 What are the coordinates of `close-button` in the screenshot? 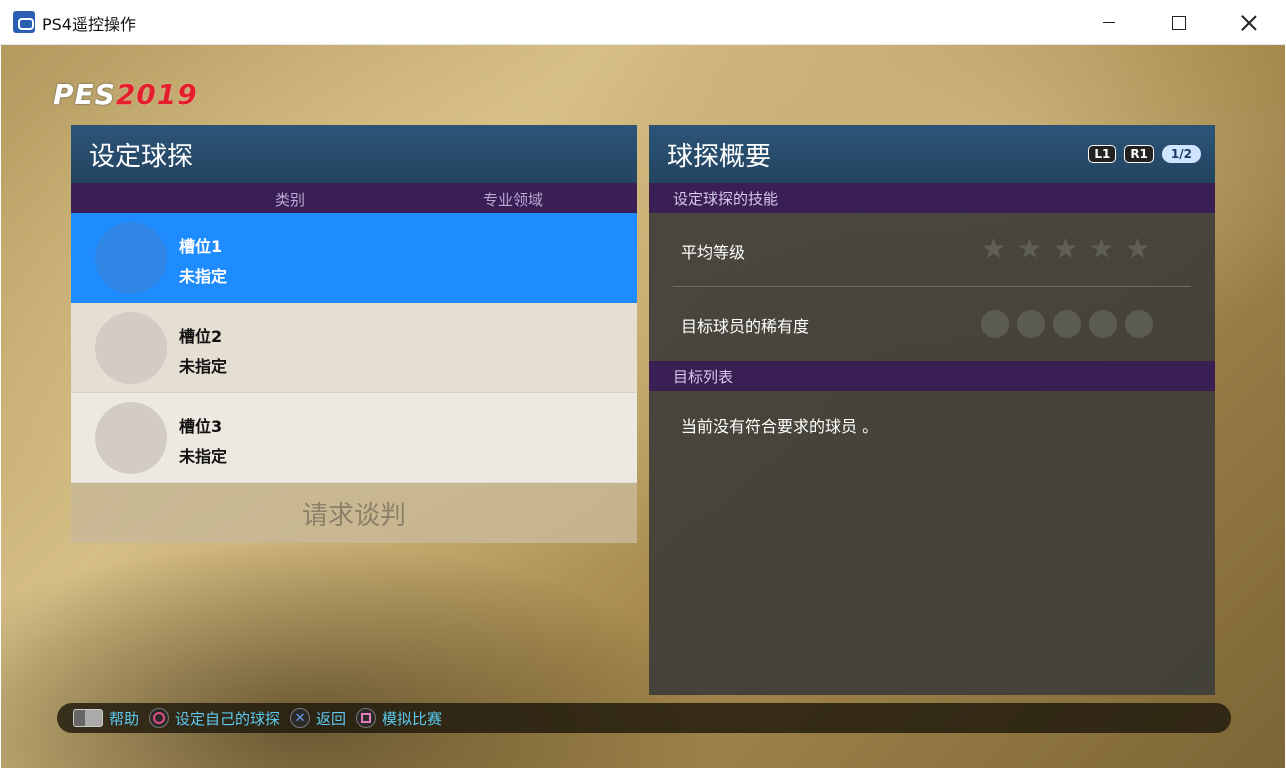 It's located at (1249, 22).